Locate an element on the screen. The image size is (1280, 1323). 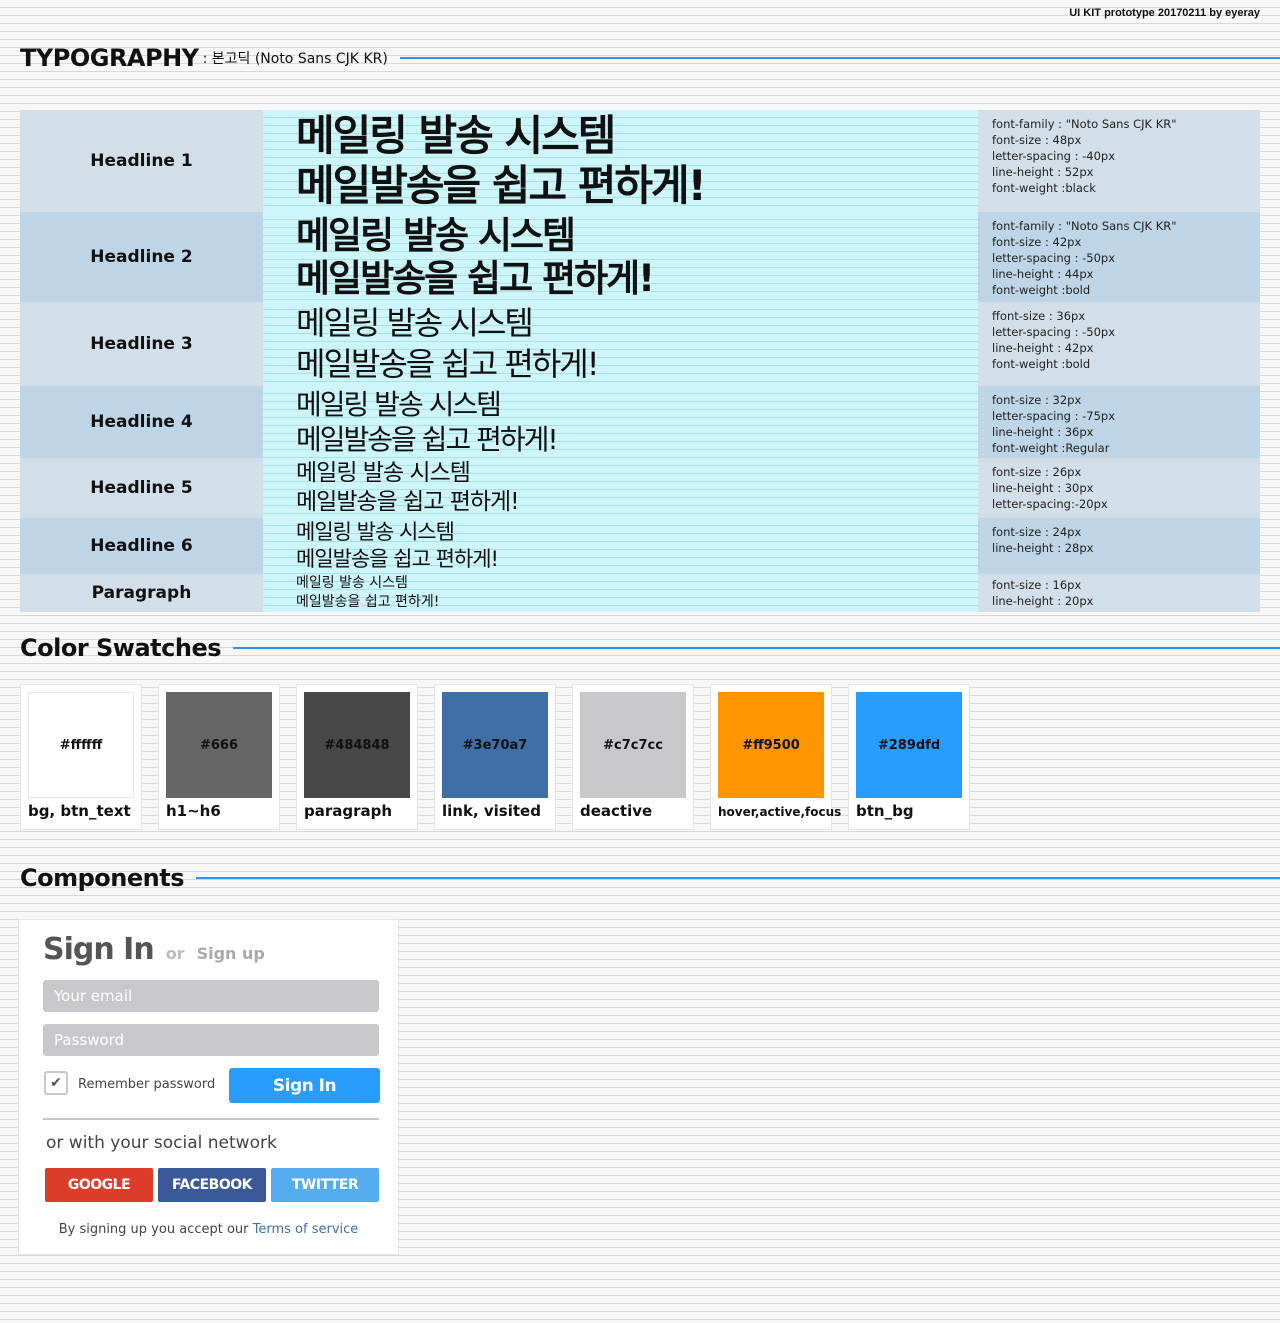
spec-item: ffont-size : 36px is located at coordinates (1039, 316).